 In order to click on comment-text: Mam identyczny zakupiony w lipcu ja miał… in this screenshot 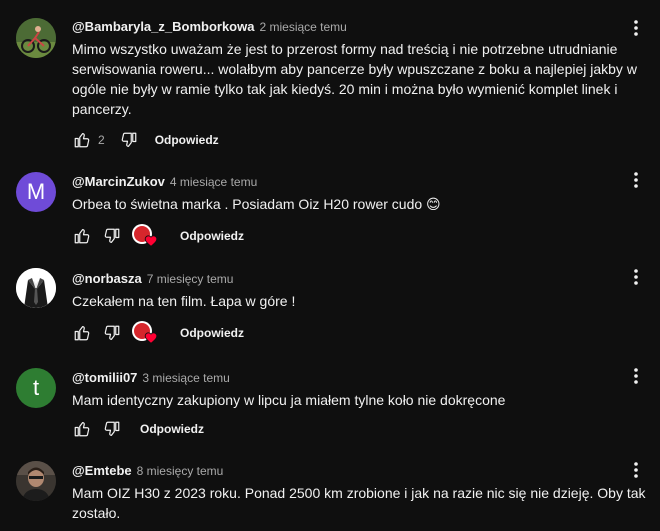, I will do `click(289, 400)`.